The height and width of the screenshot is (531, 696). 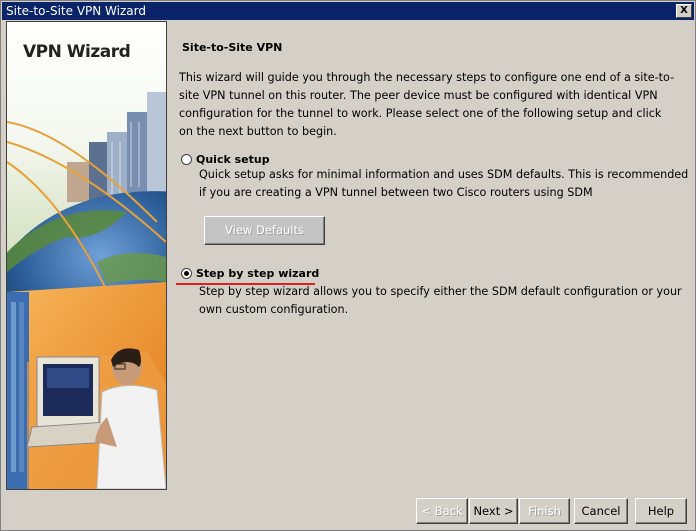 I want to click on close-button: X, so click(x=684, y=11).